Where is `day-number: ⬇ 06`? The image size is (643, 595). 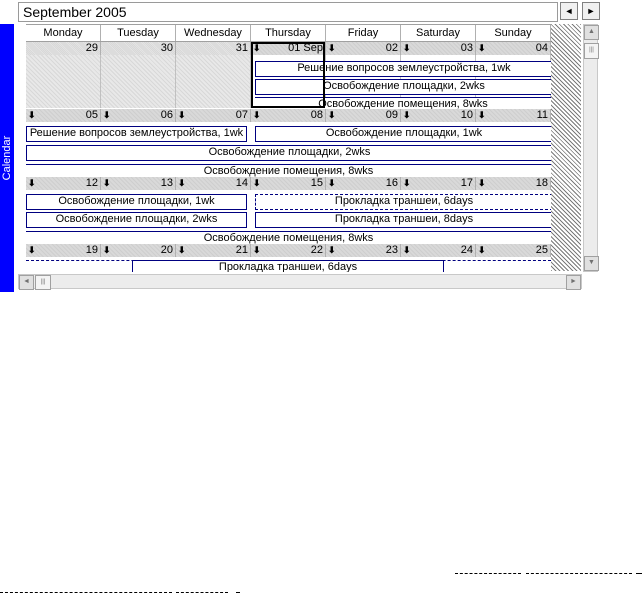 day-number: ⬇ 06 is located at coordinates (138, 115).